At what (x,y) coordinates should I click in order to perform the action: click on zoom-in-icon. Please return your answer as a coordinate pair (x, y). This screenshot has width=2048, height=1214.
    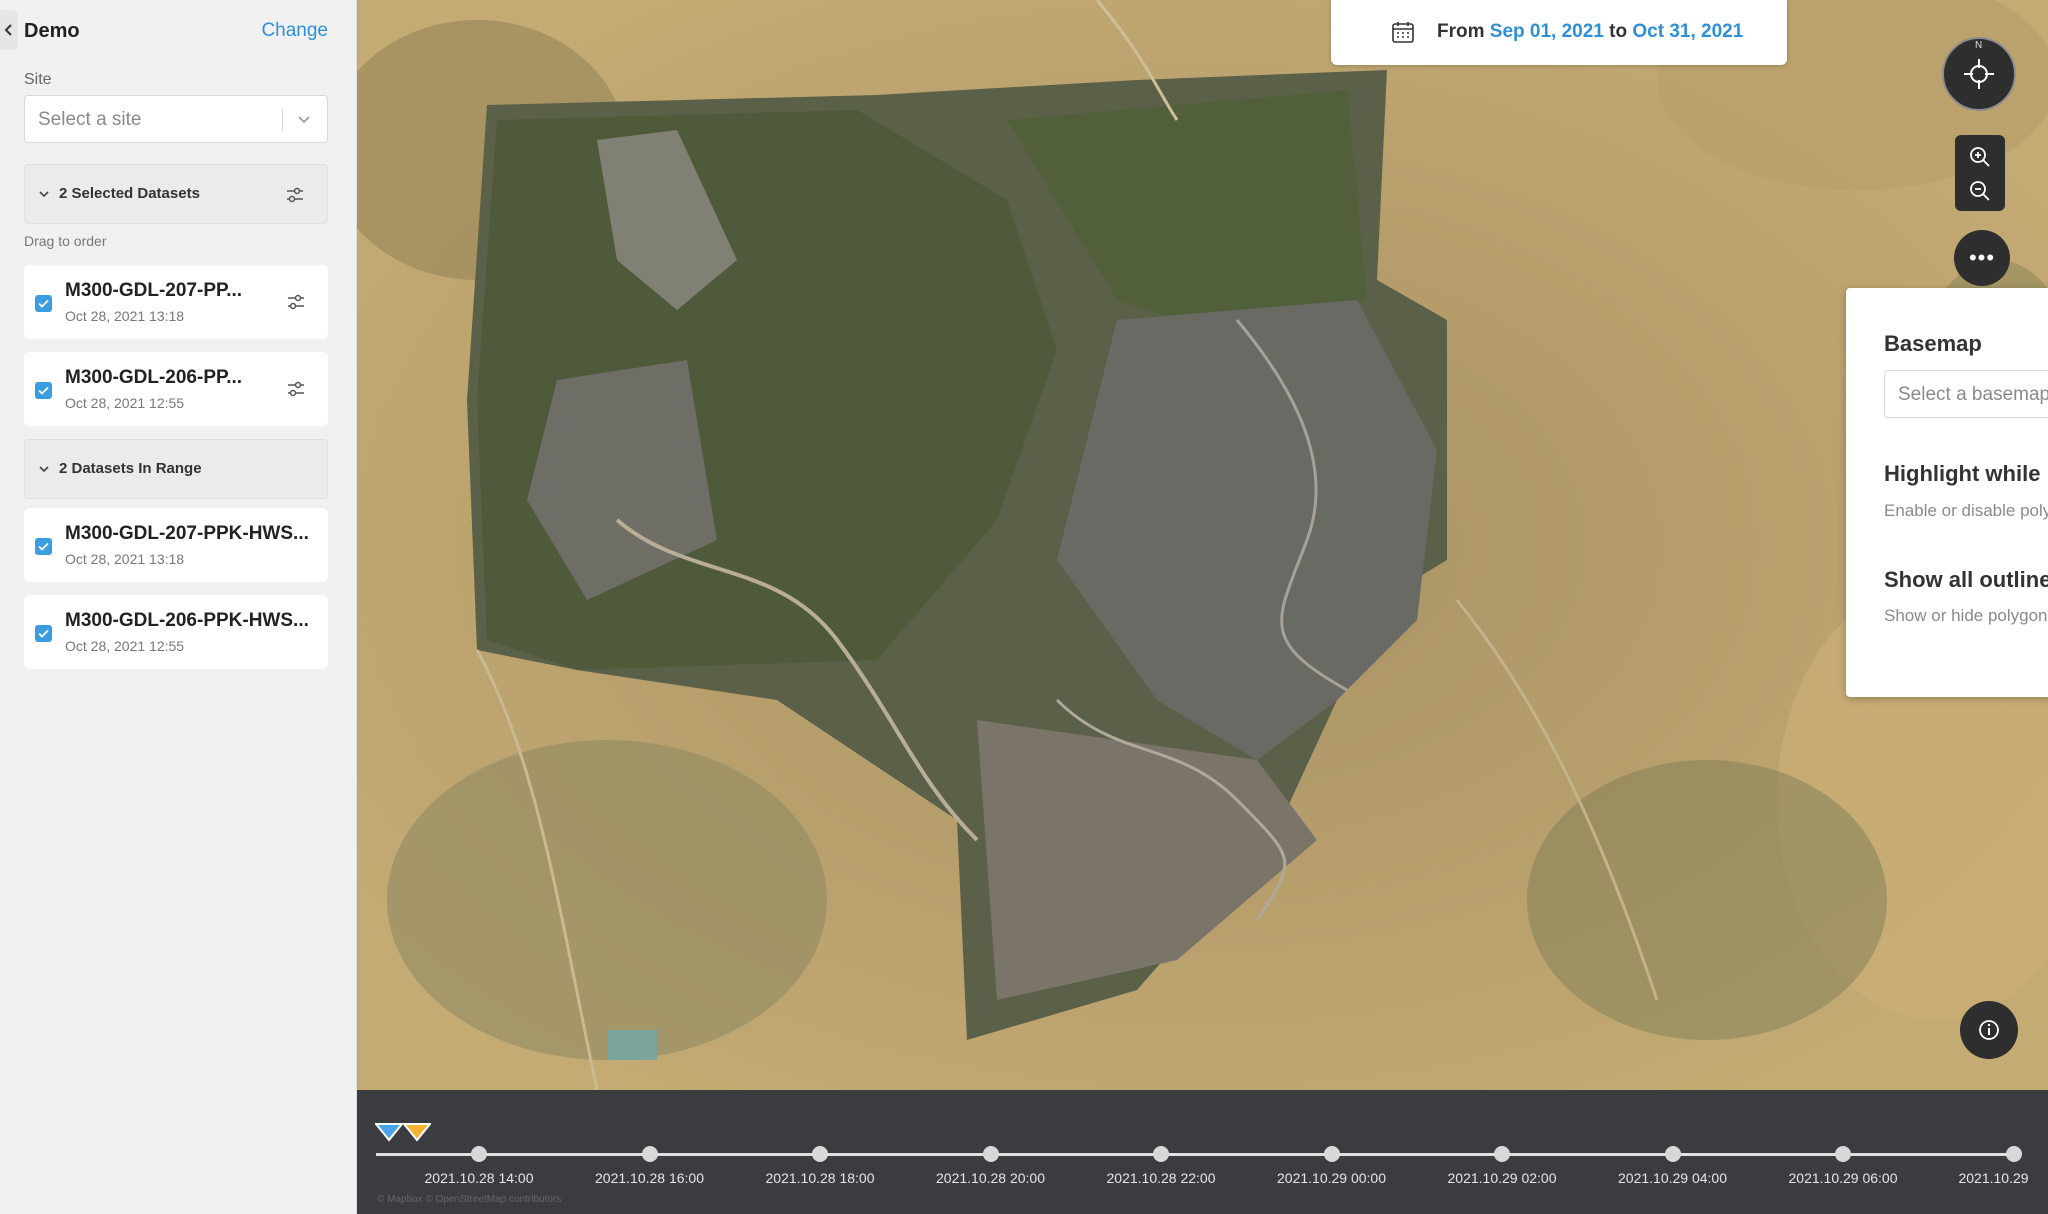
    Looking at the image, I should click on (1980, 157).